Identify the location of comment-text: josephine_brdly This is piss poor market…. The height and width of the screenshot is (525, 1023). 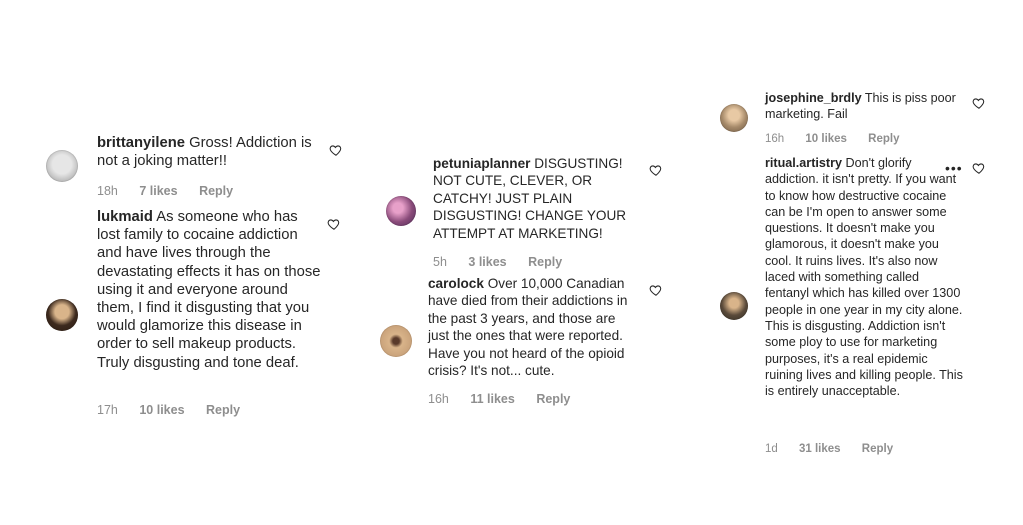
(865, 106).